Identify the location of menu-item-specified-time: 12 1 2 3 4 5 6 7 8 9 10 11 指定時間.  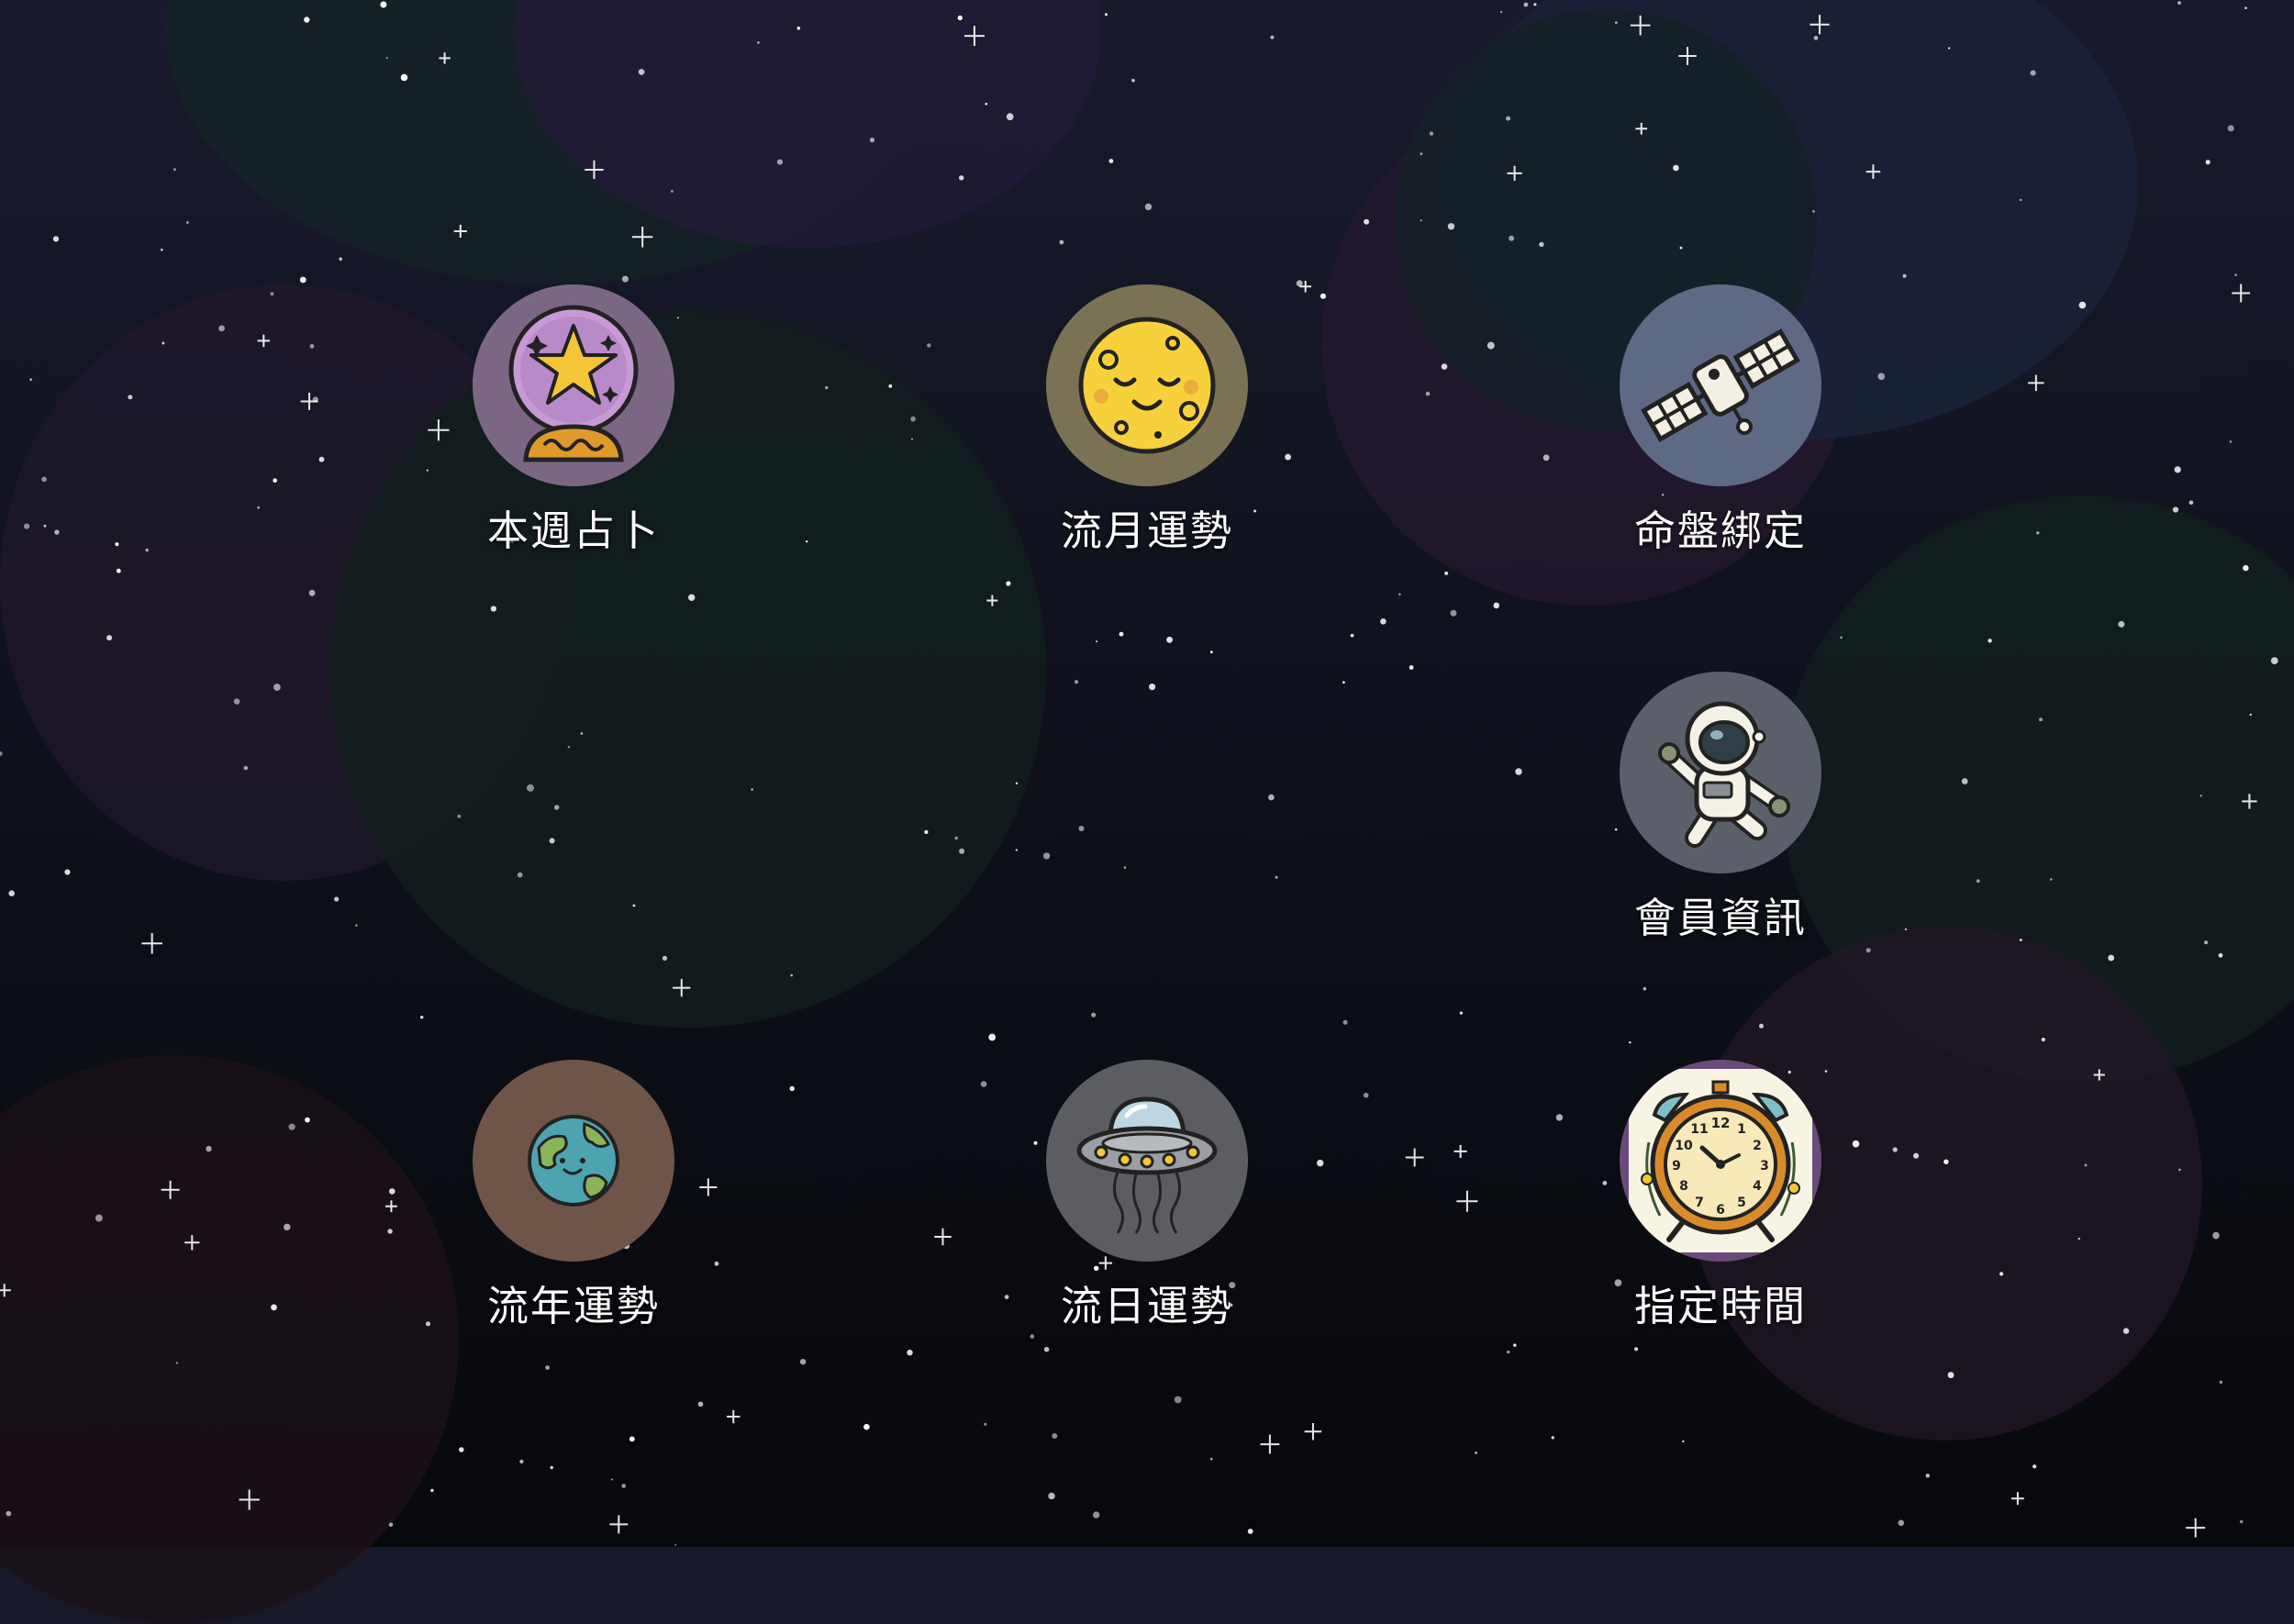
(1720, 1196).